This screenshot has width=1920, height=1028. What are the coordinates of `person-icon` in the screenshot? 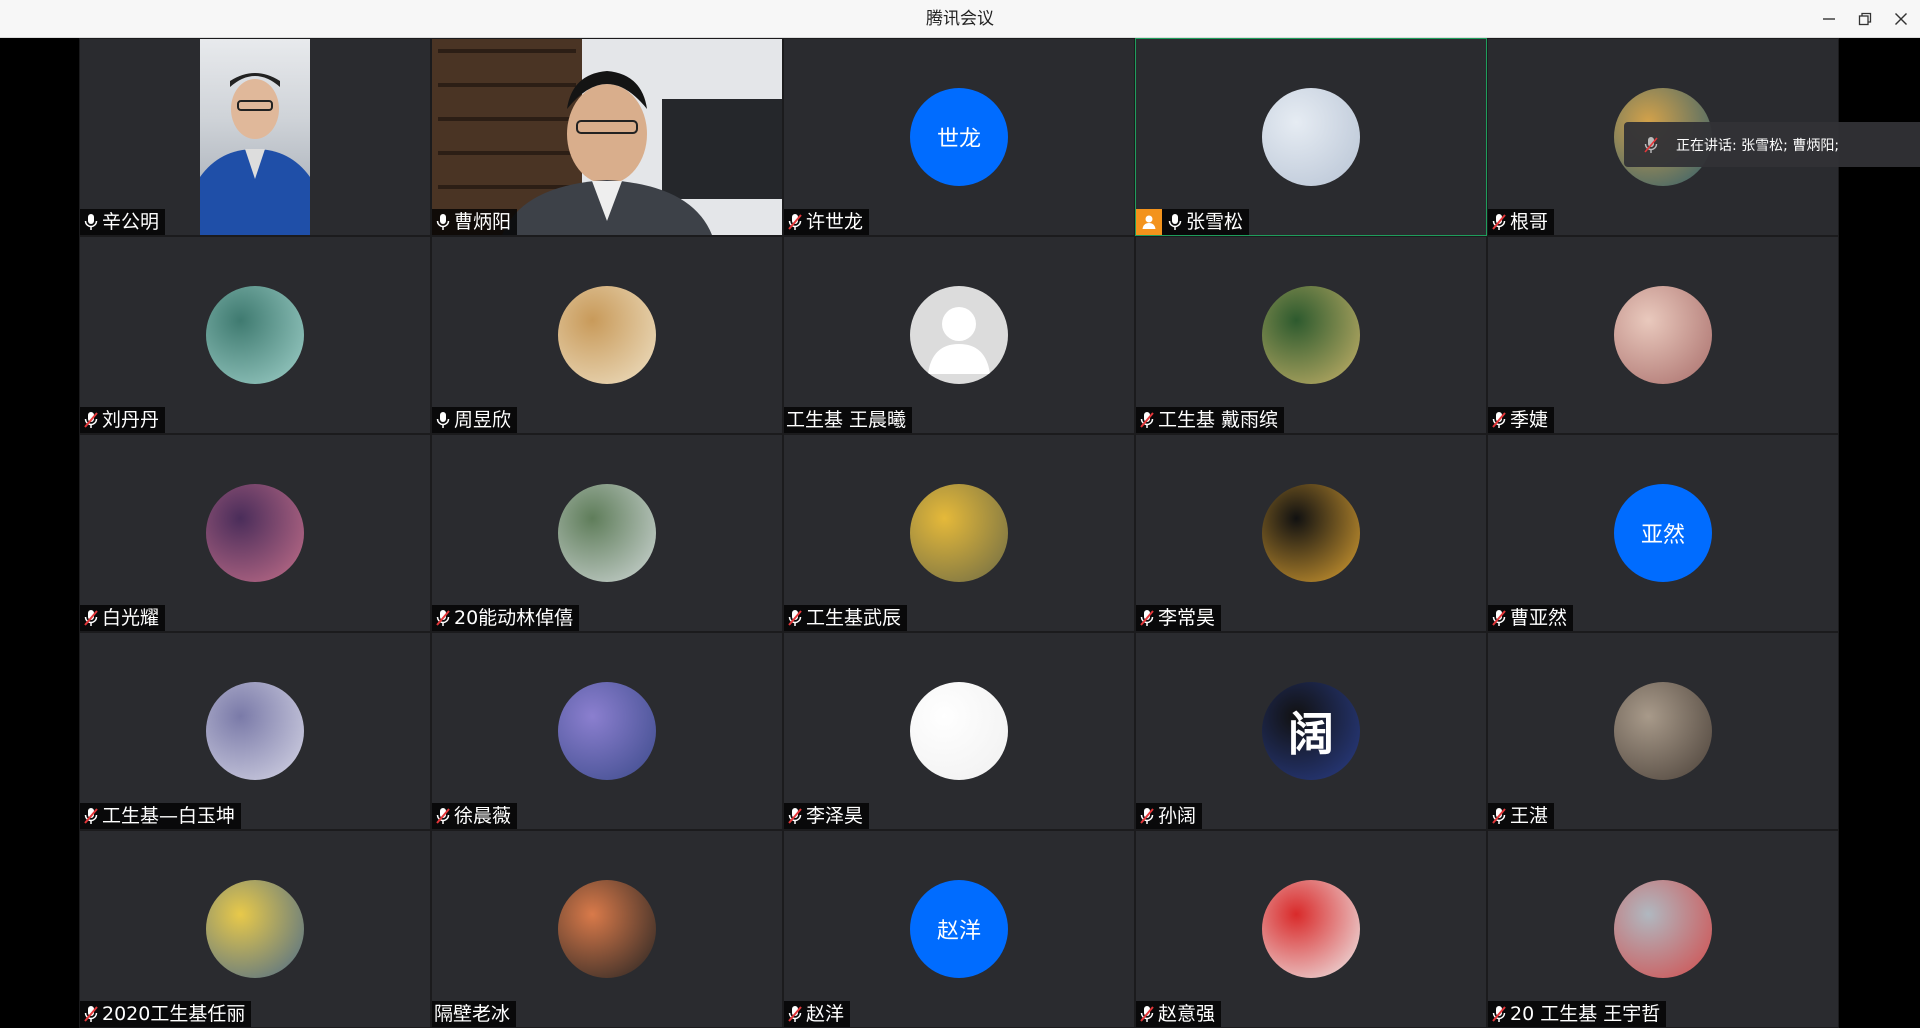 It's located at (959, 340).